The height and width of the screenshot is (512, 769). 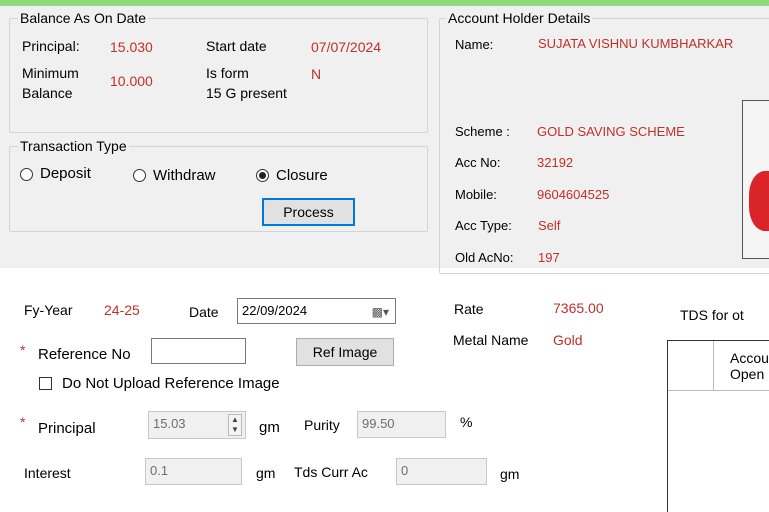 What do you see at coordinates (691, 366) in the screenshot?
I see `grid-row-header-cell` at bounding box center [691, 366].